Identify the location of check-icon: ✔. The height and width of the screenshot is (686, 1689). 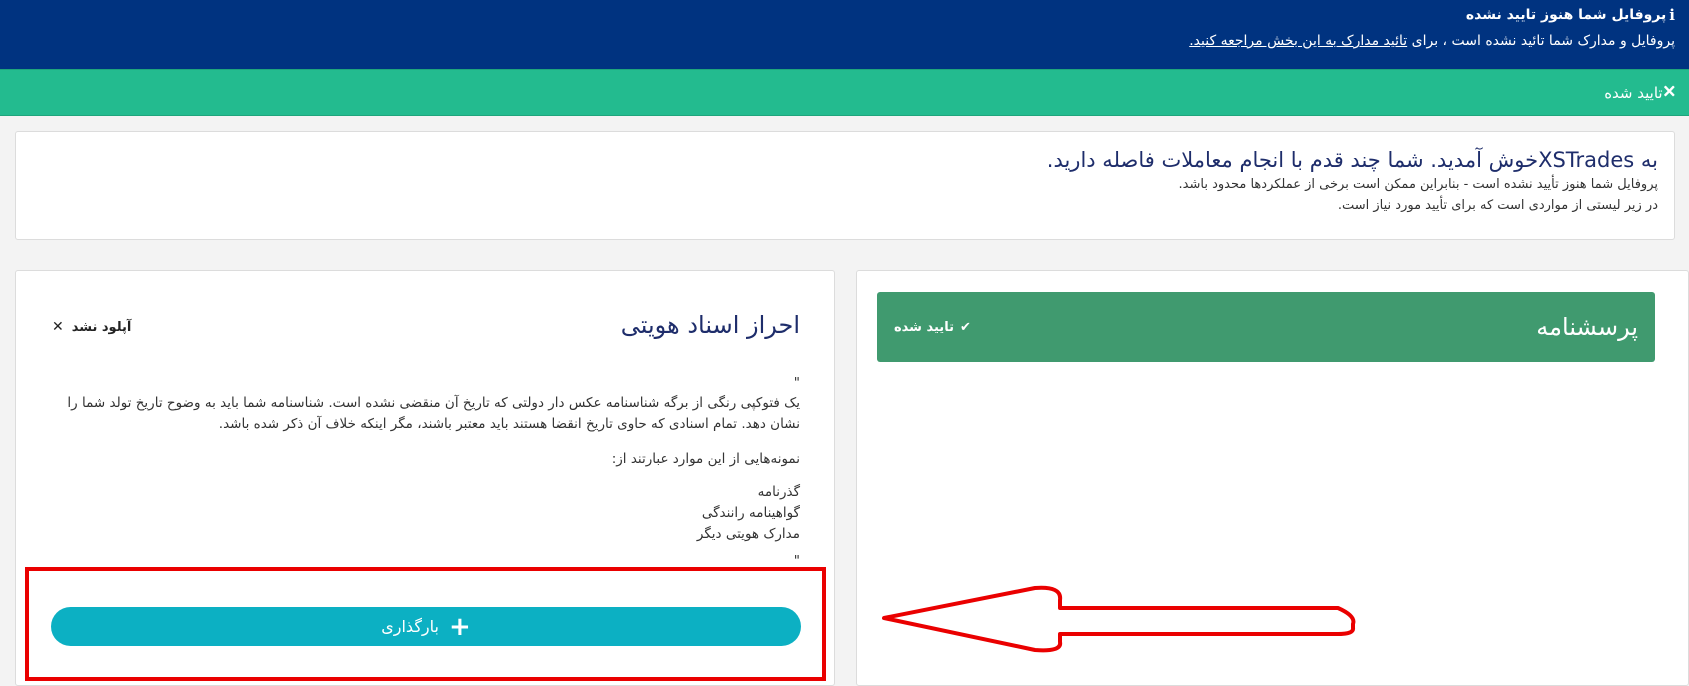
(965, 327).